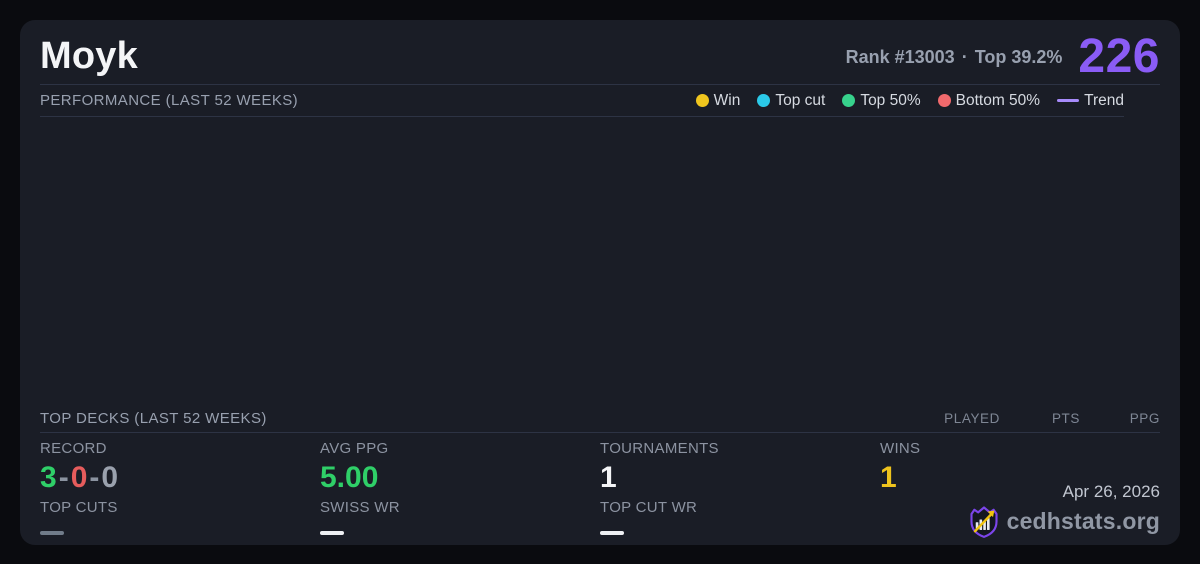  Describe the element at coordinates (332, 533) in the screenshot. I see `swiss-wr-placeholder-dash` at that location.